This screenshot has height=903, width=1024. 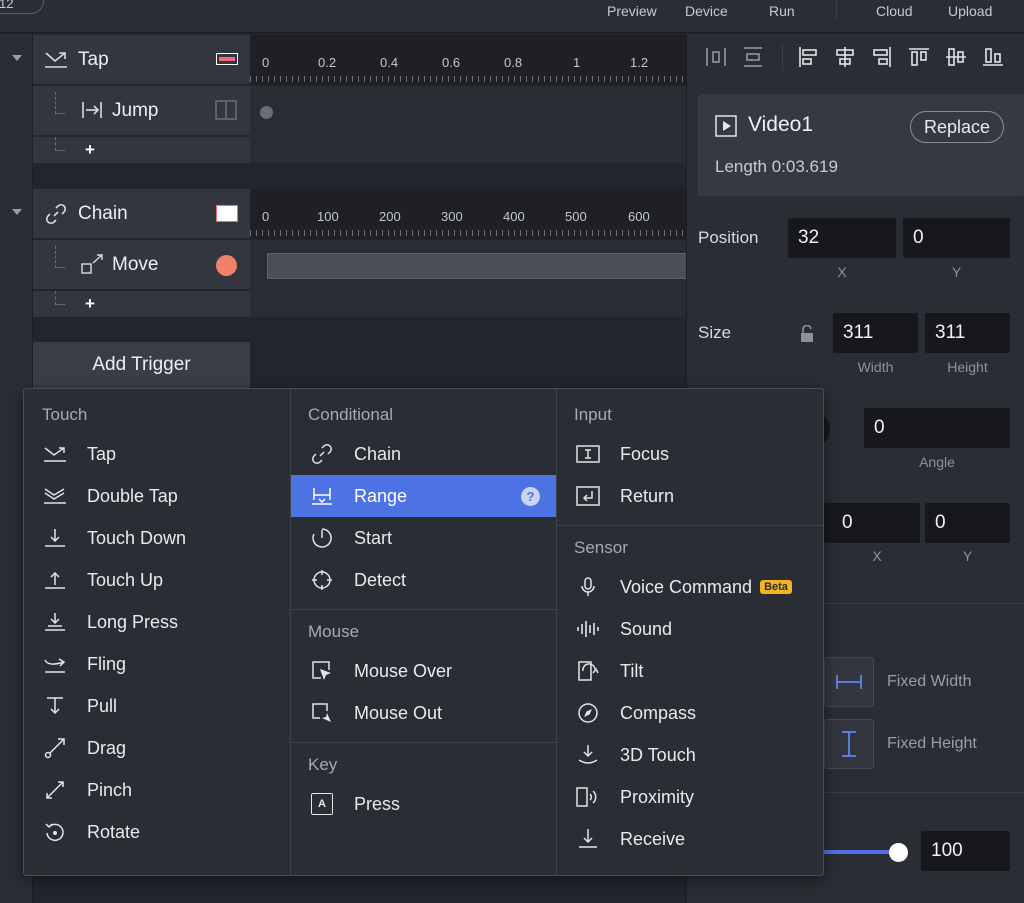 I want to click on beta-badge: Beta, so click(x=776, y=587).